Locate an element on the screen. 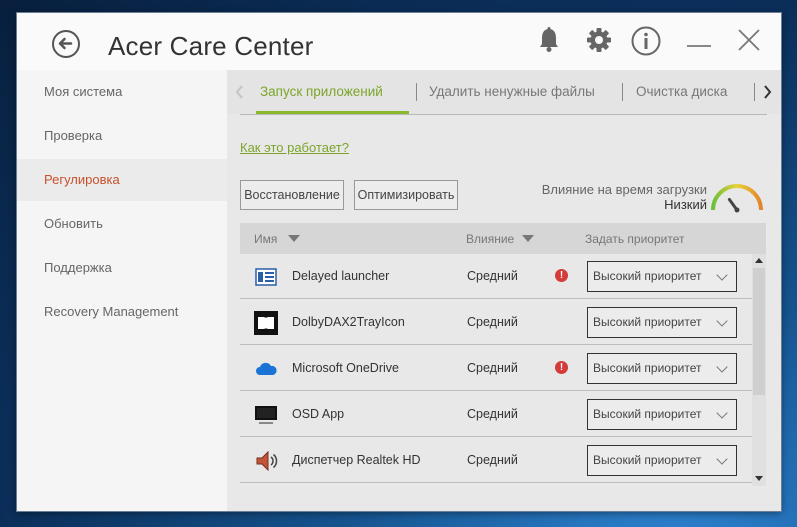  sidebar-item-update: Обновить is located at coordinates (122, 224).